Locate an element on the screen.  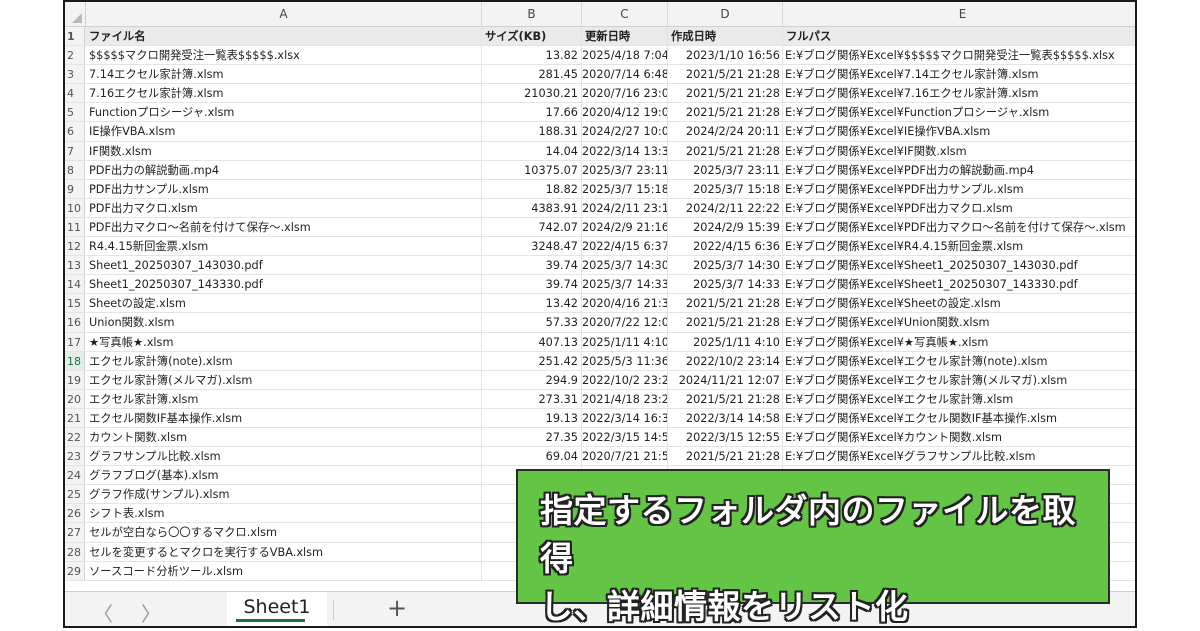
row-number: 15 is located at coordinates (75, 303).